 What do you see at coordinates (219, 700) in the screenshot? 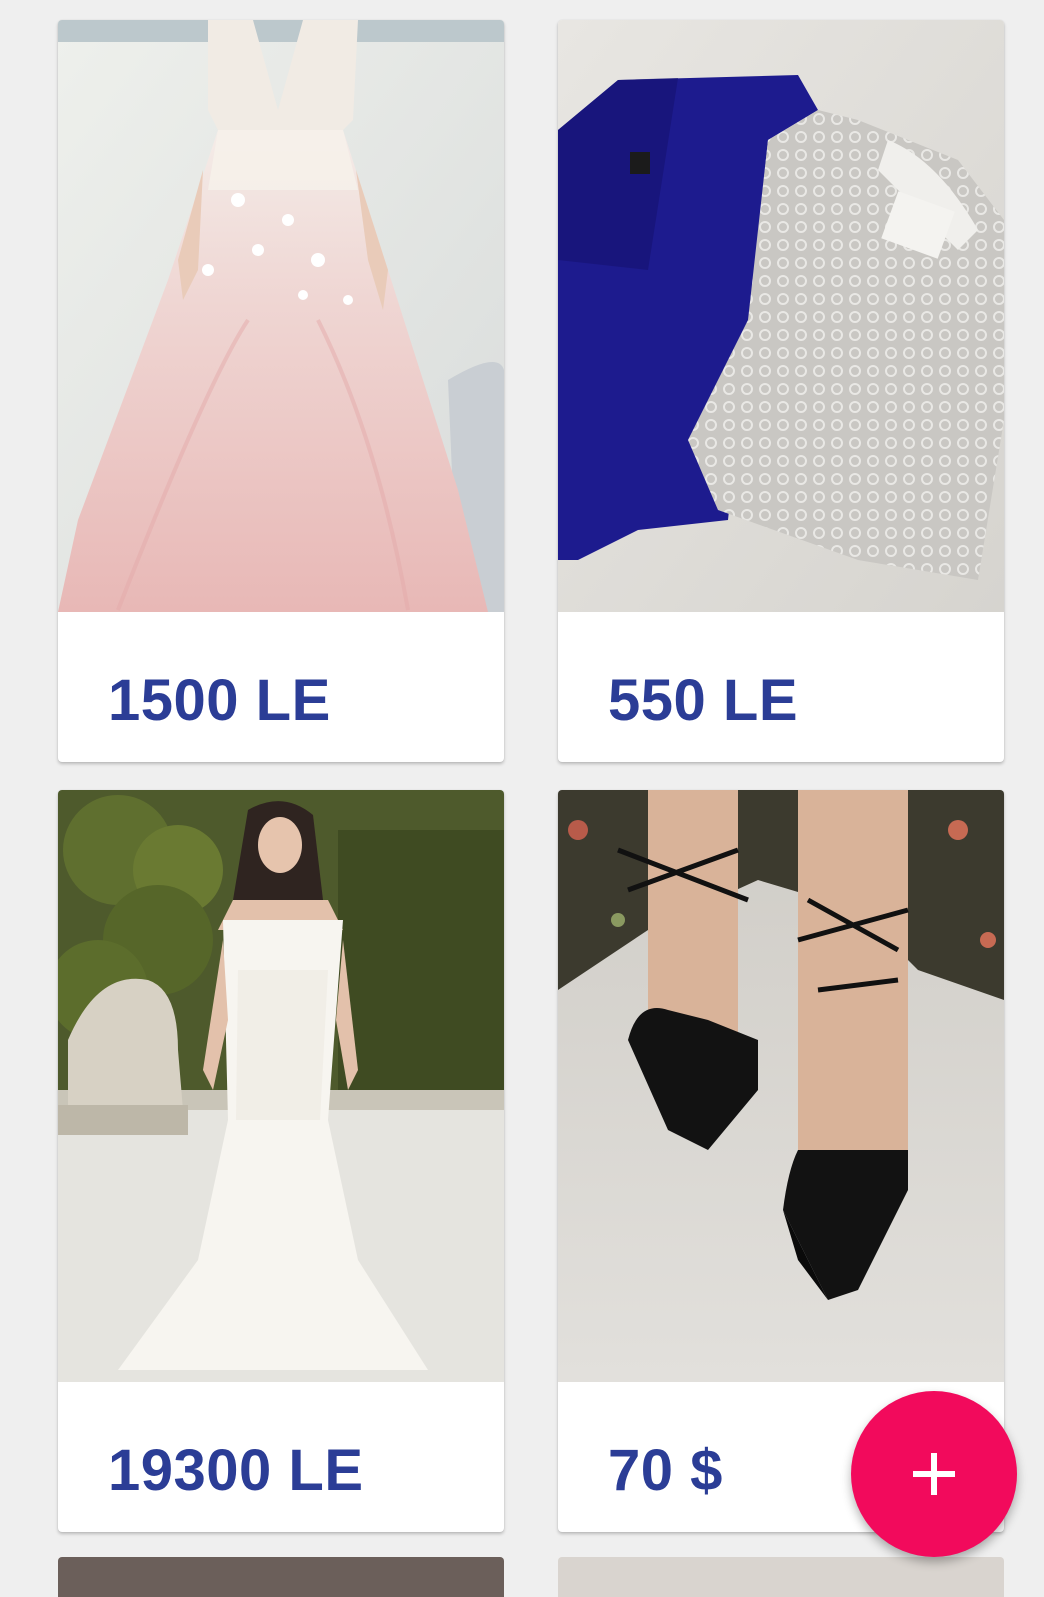
I see `listing-price: 1500 LE` at bounding box center [219, 700].